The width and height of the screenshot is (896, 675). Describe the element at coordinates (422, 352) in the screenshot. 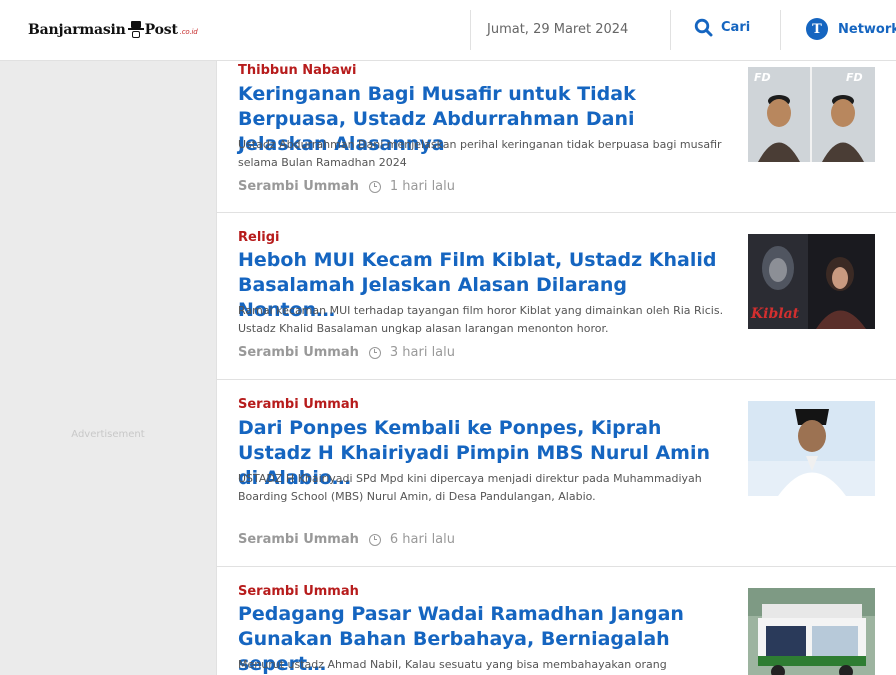

I see `article-time: 3 hari lalu` at that location.